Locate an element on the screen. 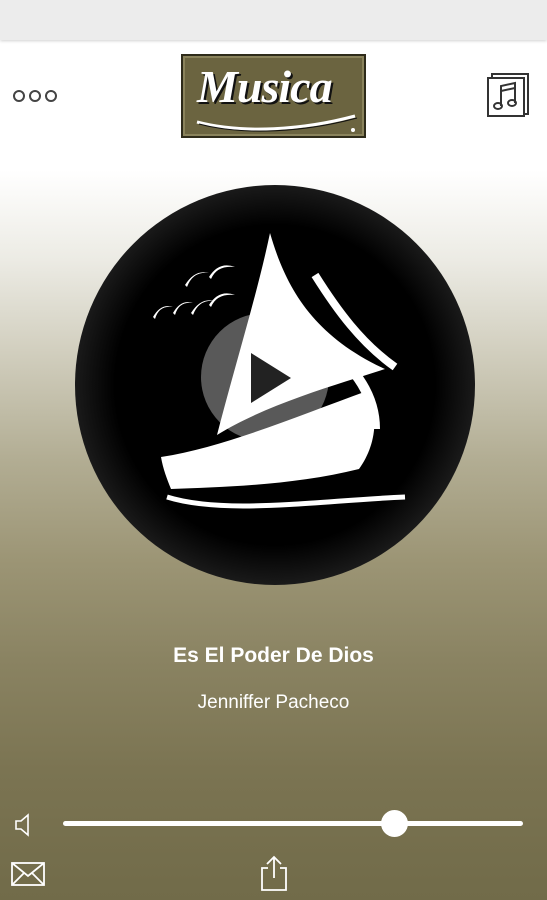 Image resolution: width=547 pixels, height=900 pixels. volume-slider is located at coordinates (293, 823).